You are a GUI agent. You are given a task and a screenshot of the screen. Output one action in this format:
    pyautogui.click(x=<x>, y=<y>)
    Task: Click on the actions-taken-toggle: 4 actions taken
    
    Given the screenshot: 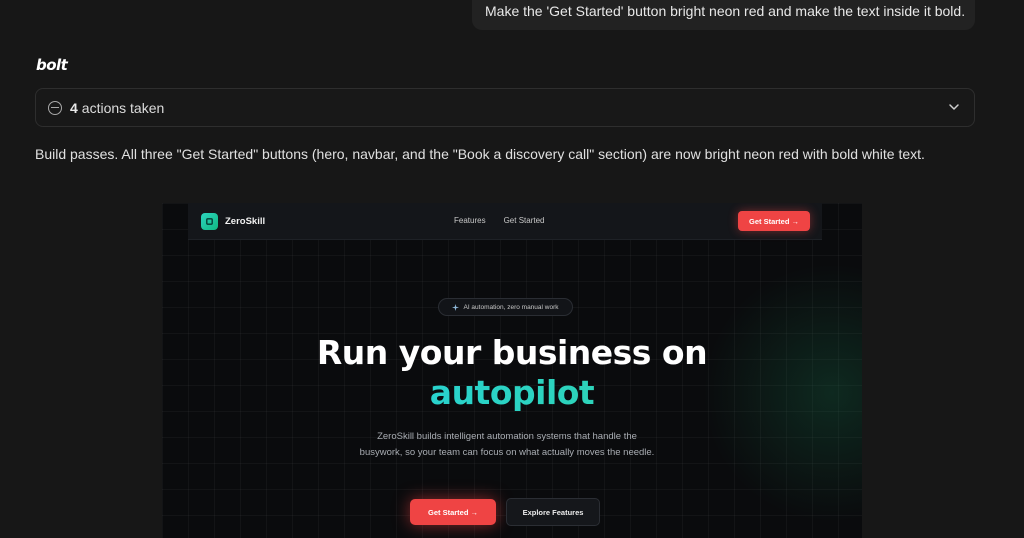 What is the action you would take?
    pyautogui.click(x=505, y=107)
    